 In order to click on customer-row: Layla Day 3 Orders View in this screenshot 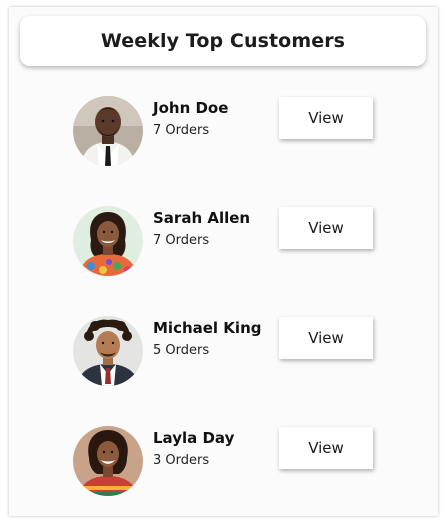, I will do `click(223, 461)`.